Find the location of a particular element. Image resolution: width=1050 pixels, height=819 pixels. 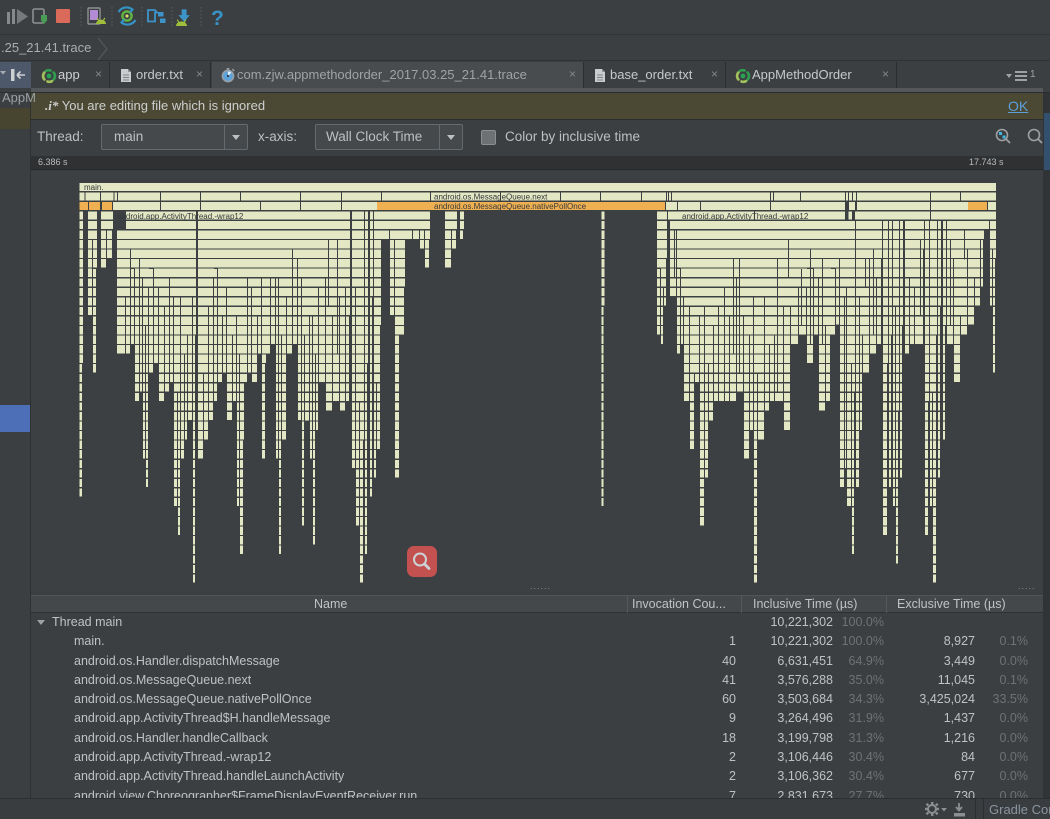

svg-text:android.os.MessageQueue.native: android.os.MessageQueue.nativePollOnce is located at coordinates (510, 206).